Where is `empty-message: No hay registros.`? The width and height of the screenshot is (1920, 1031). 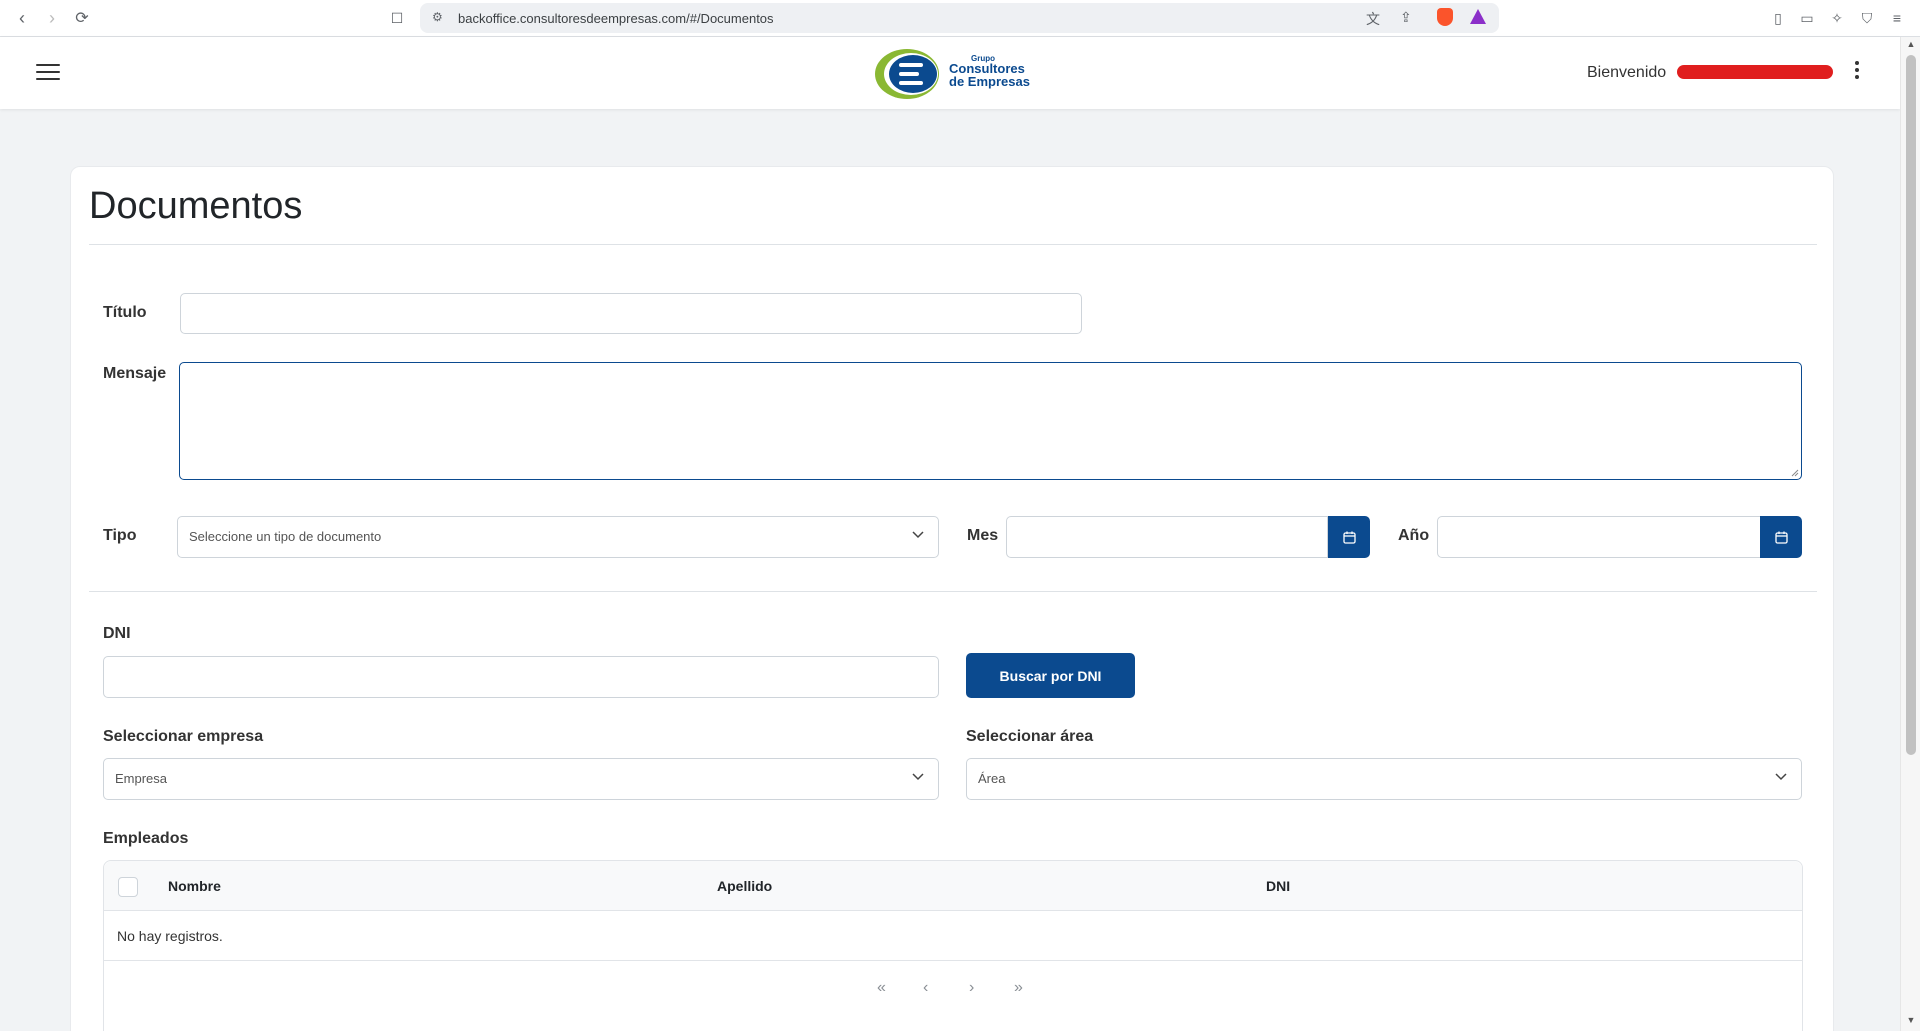
empty-message: No hay registros. is located at coordinates (170, 936).